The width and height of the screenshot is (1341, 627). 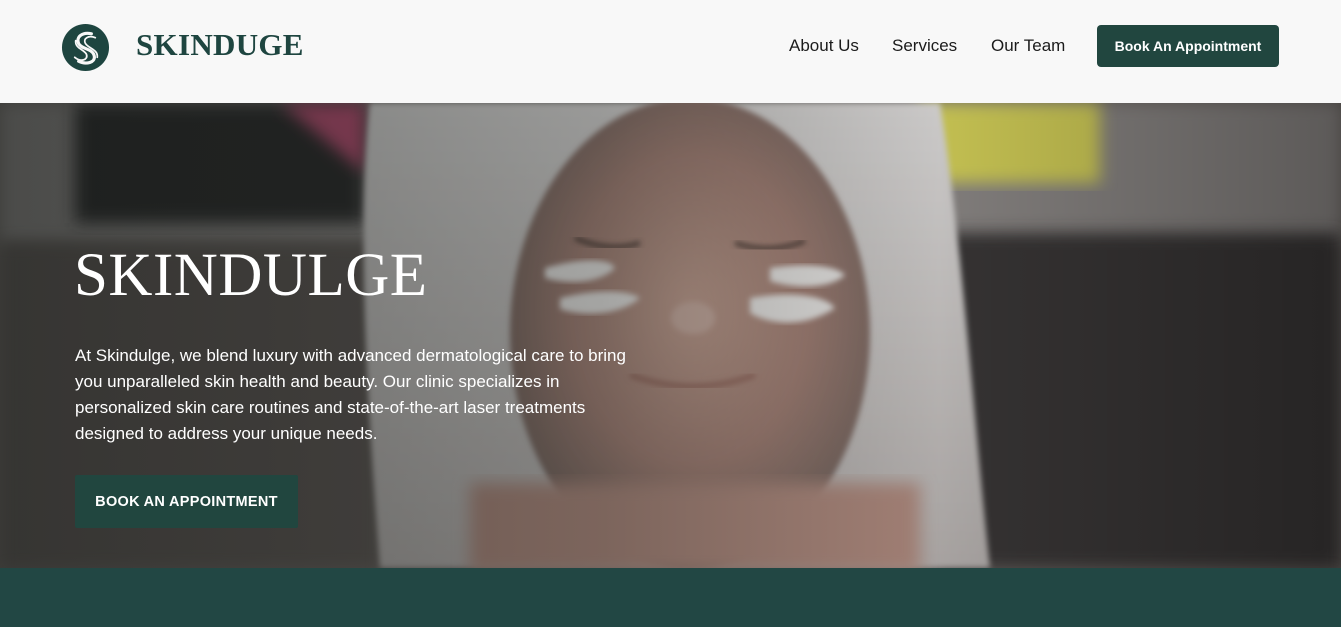 What do you see at coordinates (924, 46) in the screenshot?
I see `nav-services: Services` at bounding box center [924, 46].